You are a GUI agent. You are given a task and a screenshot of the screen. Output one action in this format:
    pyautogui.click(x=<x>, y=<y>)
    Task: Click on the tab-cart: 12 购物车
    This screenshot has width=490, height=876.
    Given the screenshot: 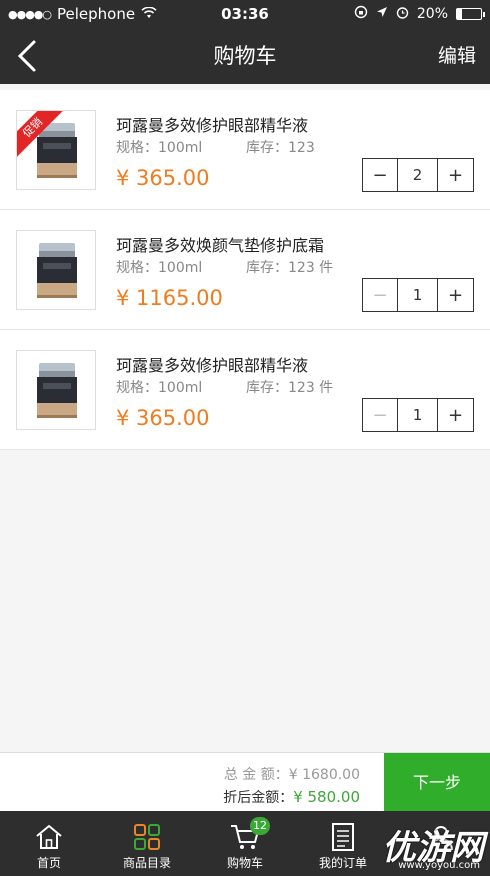 What is the action you would take?
    pyautogui.click(x=245, y=843)
    